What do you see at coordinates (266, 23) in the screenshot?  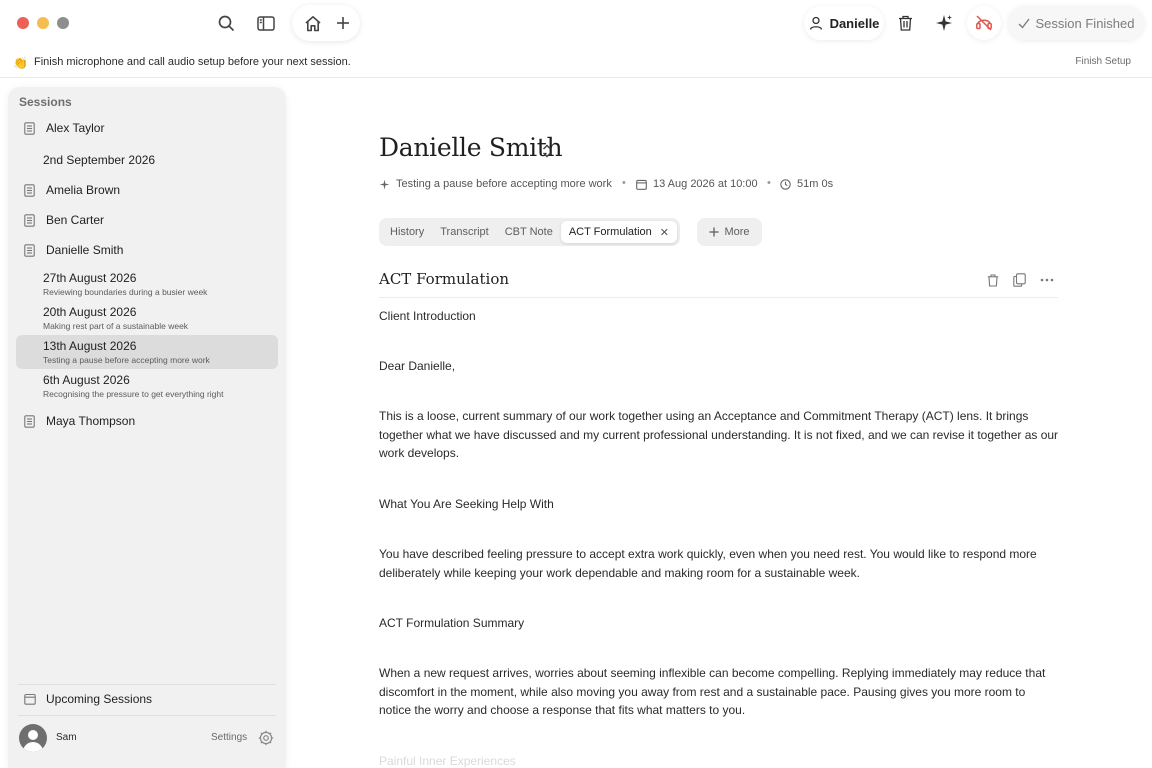 I see `sidebar-toggle-icon` at bounding box center [266, 23].